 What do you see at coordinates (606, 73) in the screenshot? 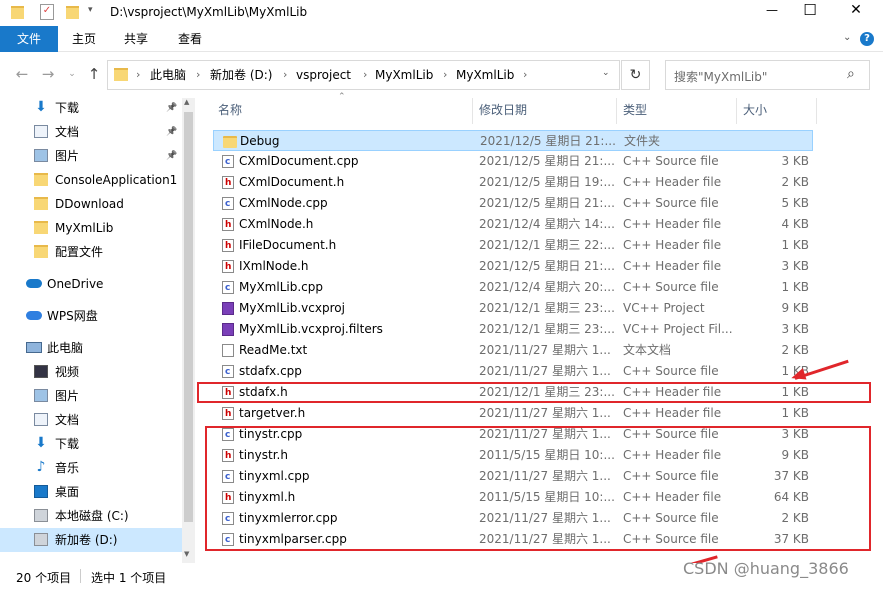
I see `address-dropdown-icon: ⌄` at bounding box center [606, 73].